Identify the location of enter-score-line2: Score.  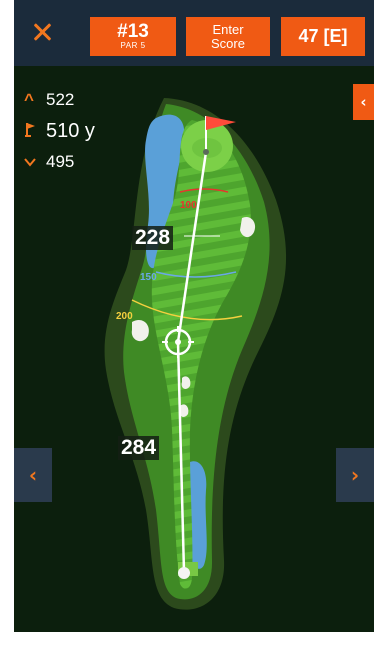
(228, 43).